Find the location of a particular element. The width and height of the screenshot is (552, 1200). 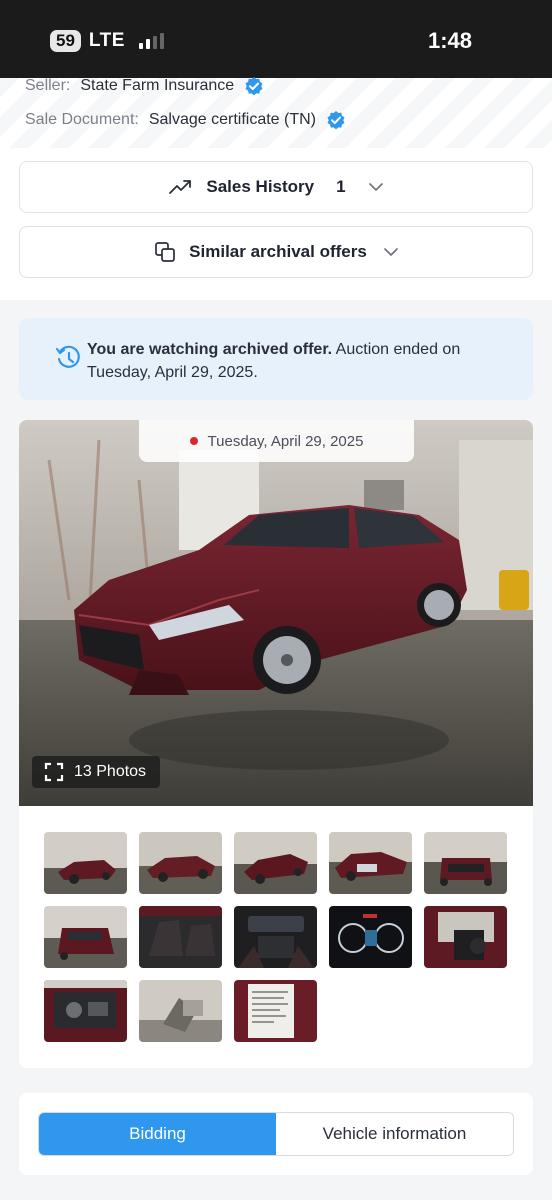

tab-bidding: Bidding is located at coordinates (157, 1134).